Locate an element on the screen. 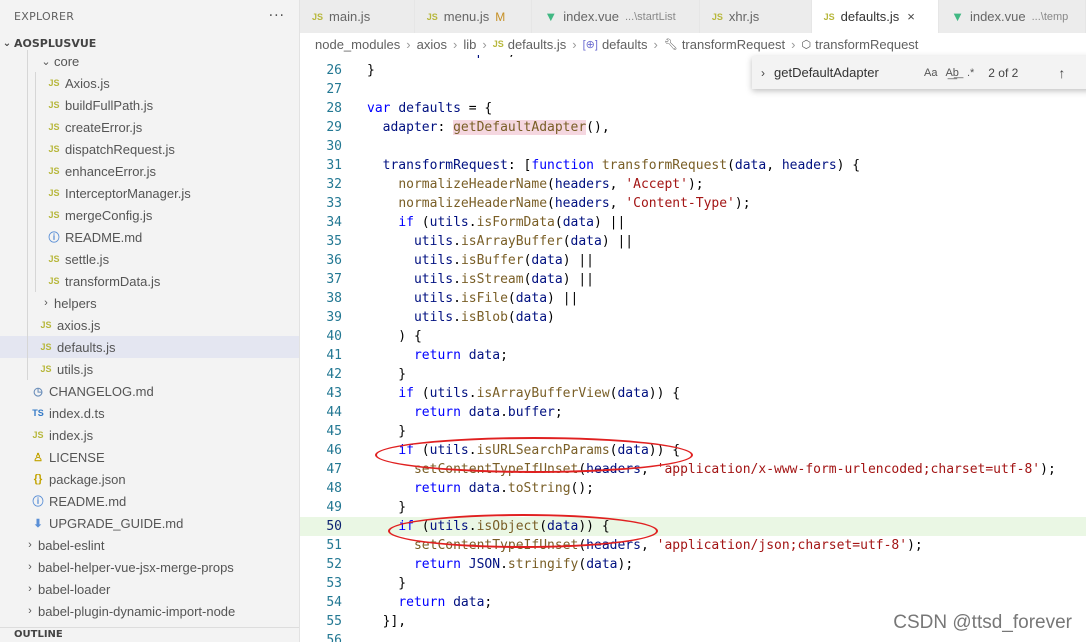  tree-folder: › babel-plugin-dynamic-import-node is located at coordinates (149, 611).